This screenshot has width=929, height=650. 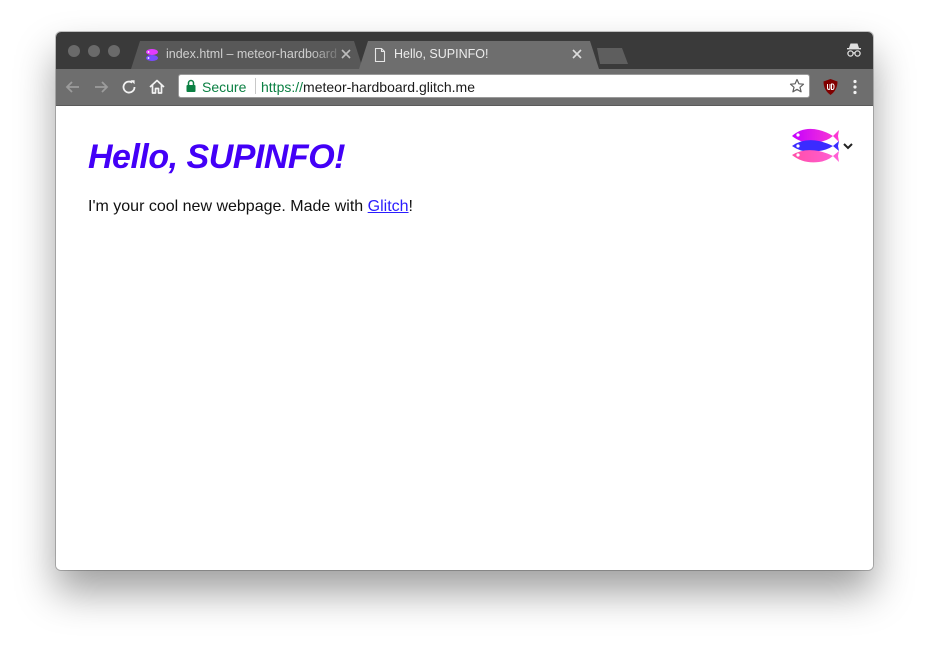 I want to click on intro-text: I'm your cool new webpage. Made with, so click(x=228, y=206).